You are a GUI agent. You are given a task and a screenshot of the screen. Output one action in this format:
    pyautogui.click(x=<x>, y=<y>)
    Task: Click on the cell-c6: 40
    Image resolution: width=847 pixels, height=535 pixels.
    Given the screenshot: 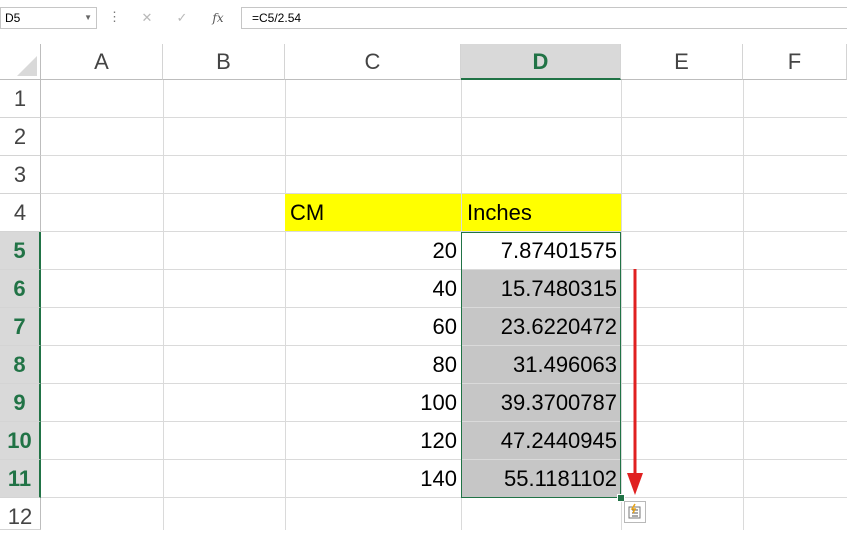 What is the action you would take?
    pyautogui.click(x=373, y=288)
    